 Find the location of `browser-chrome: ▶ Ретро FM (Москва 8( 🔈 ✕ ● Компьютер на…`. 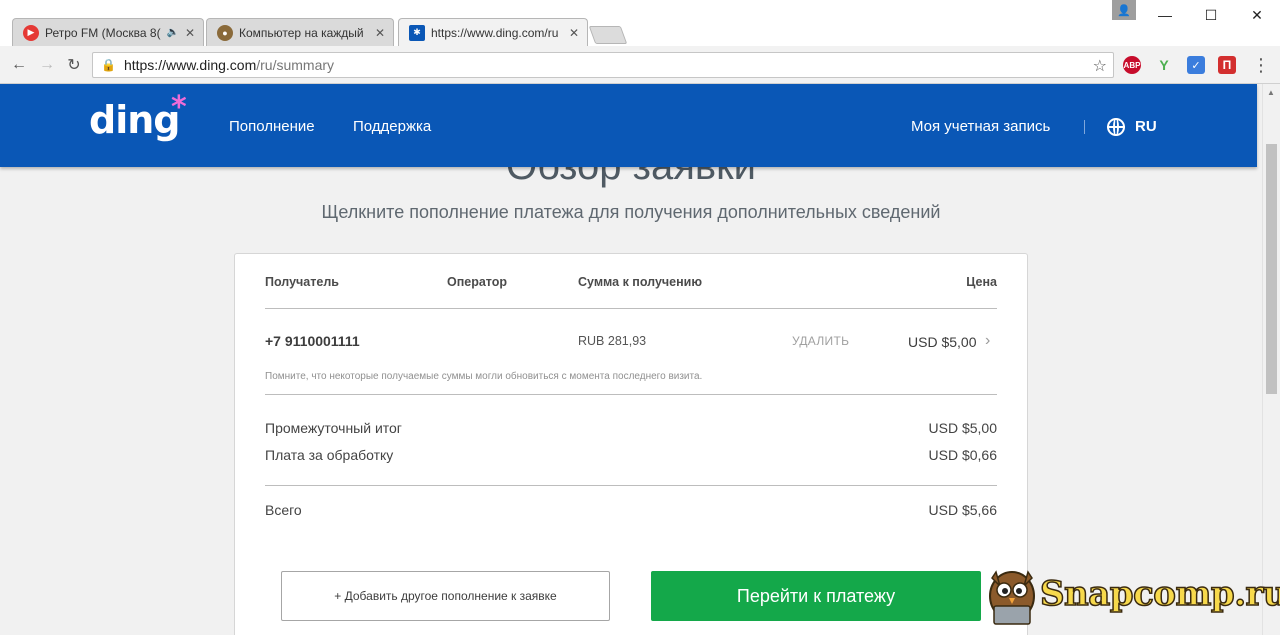

browser-chrome: ▶ Ретро FM (Москва 8( 🔈 ✕ ● Компьютер на… is located at coordinates (640, 42).